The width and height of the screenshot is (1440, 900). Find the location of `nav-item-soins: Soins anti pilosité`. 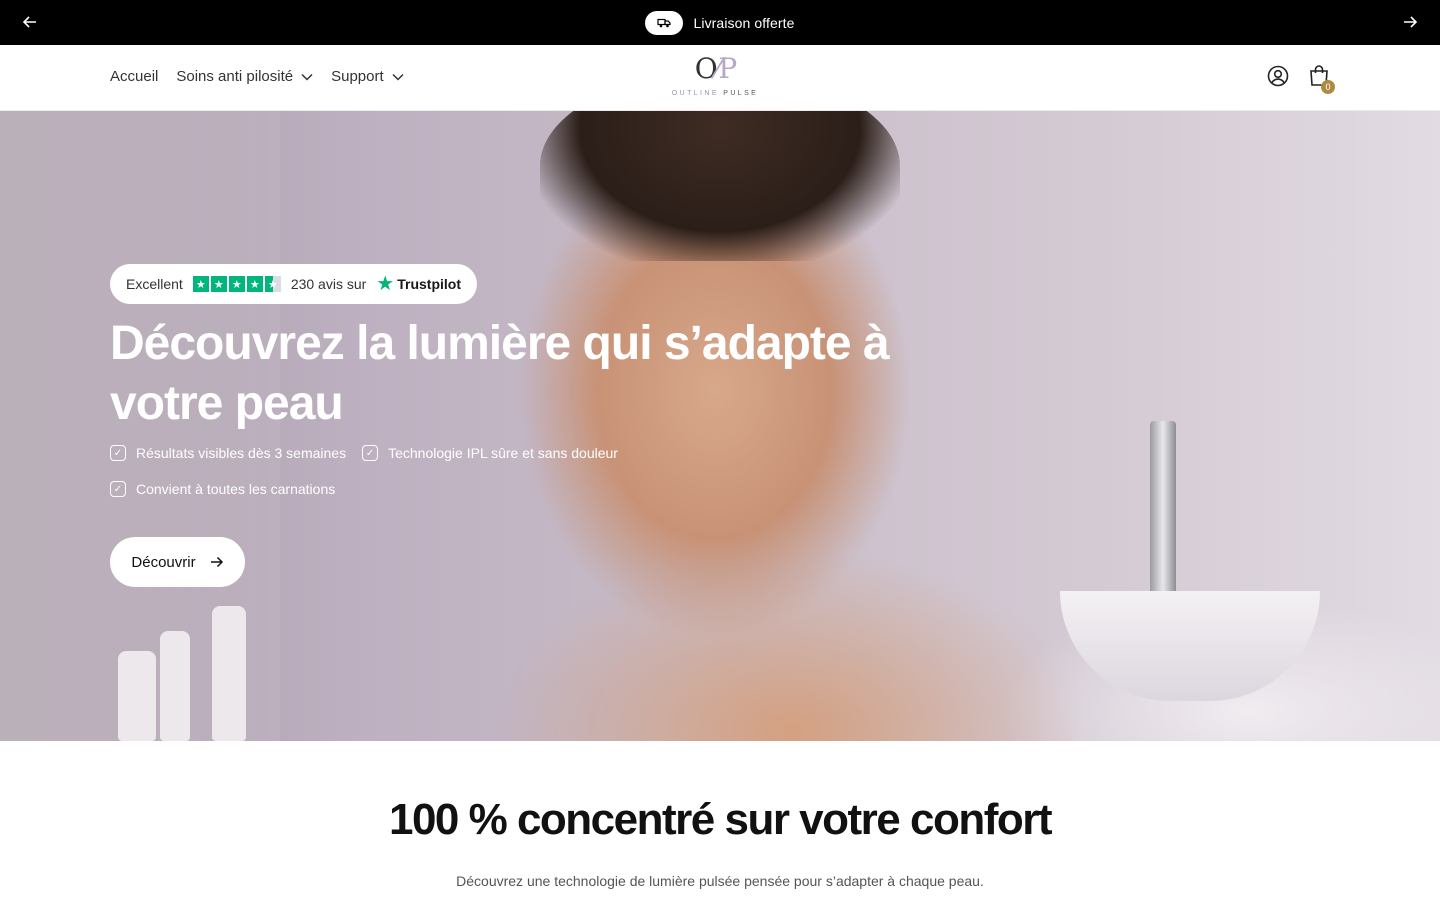

nav-item-soins: Soins anti pilosité is located at coordinates (244, 76).